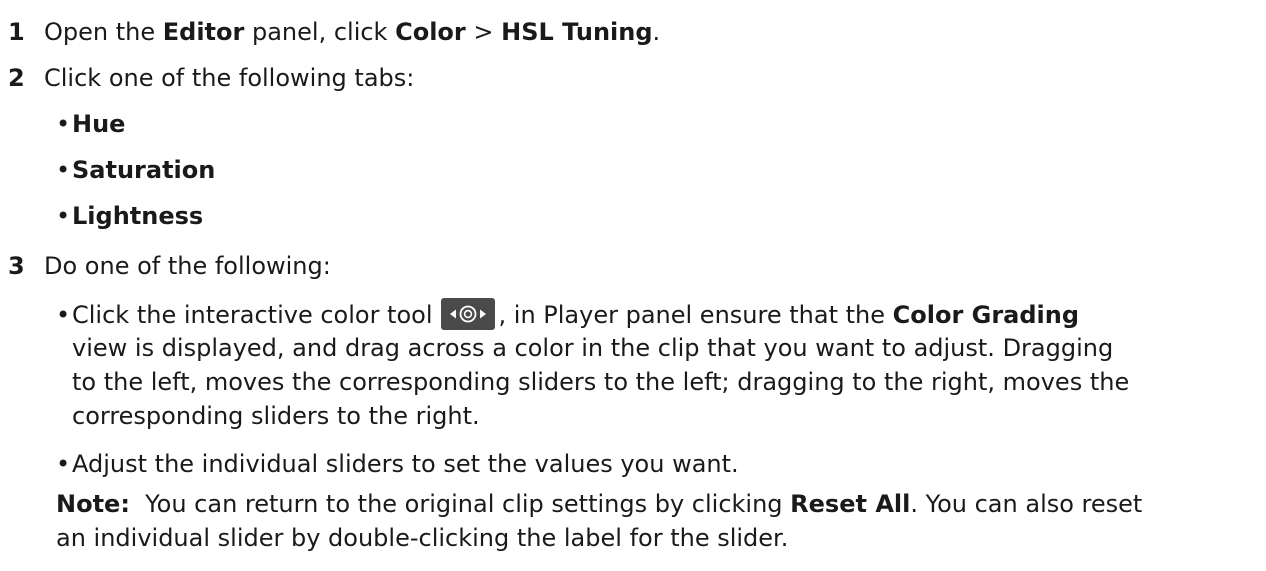 This screenshot has width=1266, height=571. I want to click on tab-item-lightness: •Lightness, so click(130, 216).